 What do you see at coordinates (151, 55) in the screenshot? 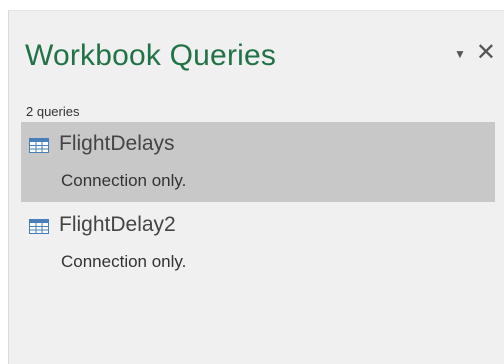
I see `pane-title: Workbook Queries` at bounding box center [151, 55].